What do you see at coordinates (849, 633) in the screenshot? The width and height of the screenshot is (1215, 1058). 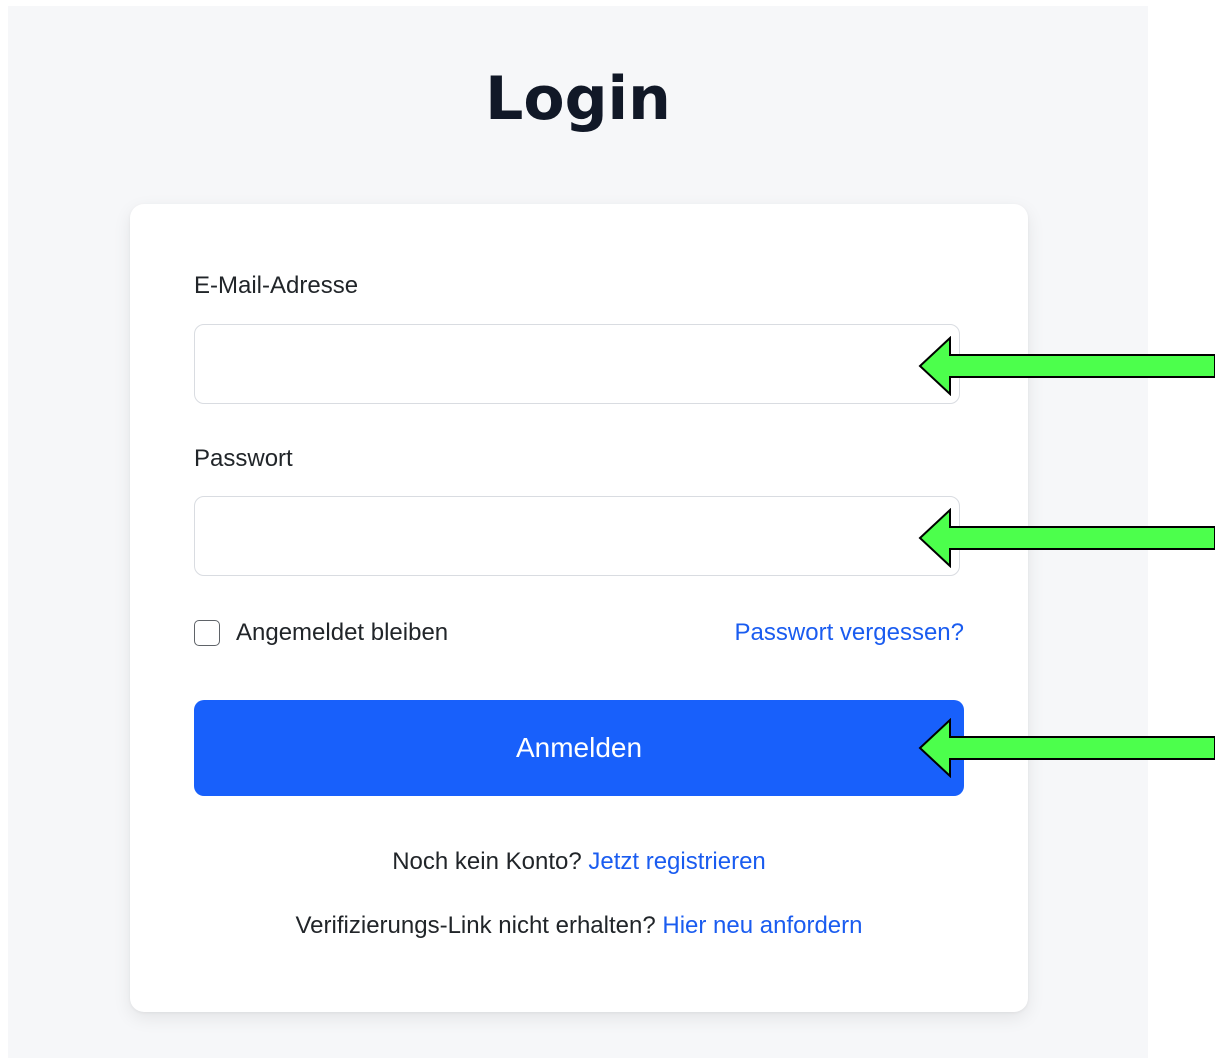 I see `forgot-password-link: Passwort vergessen?` at bounding box center [849, 633].